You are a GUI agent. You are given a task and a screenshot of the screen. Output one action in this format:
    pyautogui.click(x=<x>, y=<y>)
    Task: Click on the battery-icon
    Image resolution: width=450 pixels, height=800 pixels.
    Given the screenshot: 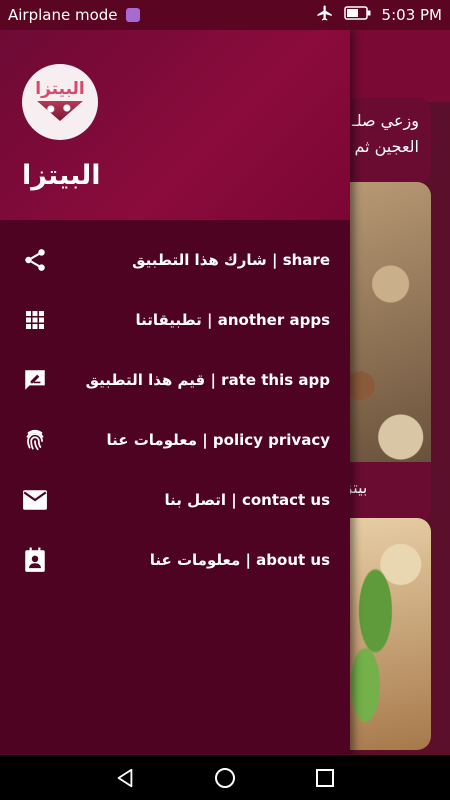 What is the action you would take?
    pyautogui.click(x=357, y=15)
    